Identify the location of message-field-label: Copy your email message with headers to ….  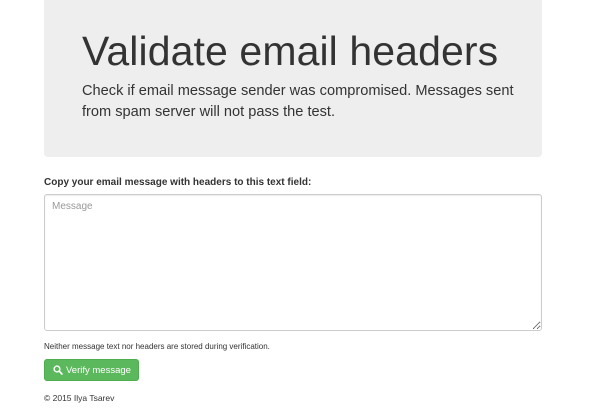
(178, 182).